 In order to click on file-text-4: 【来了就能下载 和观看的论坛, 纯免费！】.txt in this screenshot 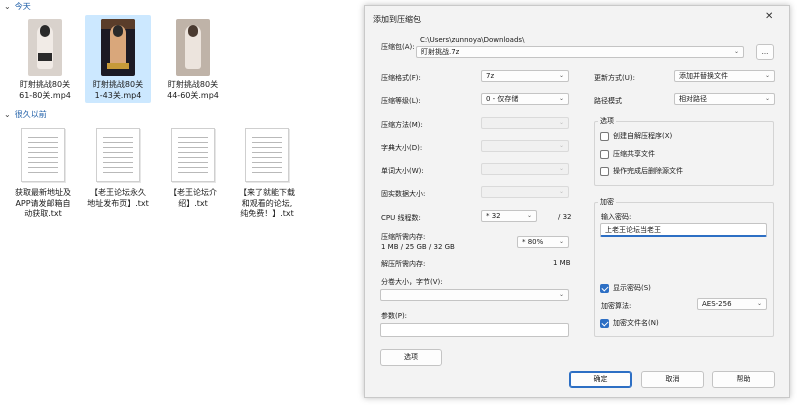, I will do `click(267, 171)`.